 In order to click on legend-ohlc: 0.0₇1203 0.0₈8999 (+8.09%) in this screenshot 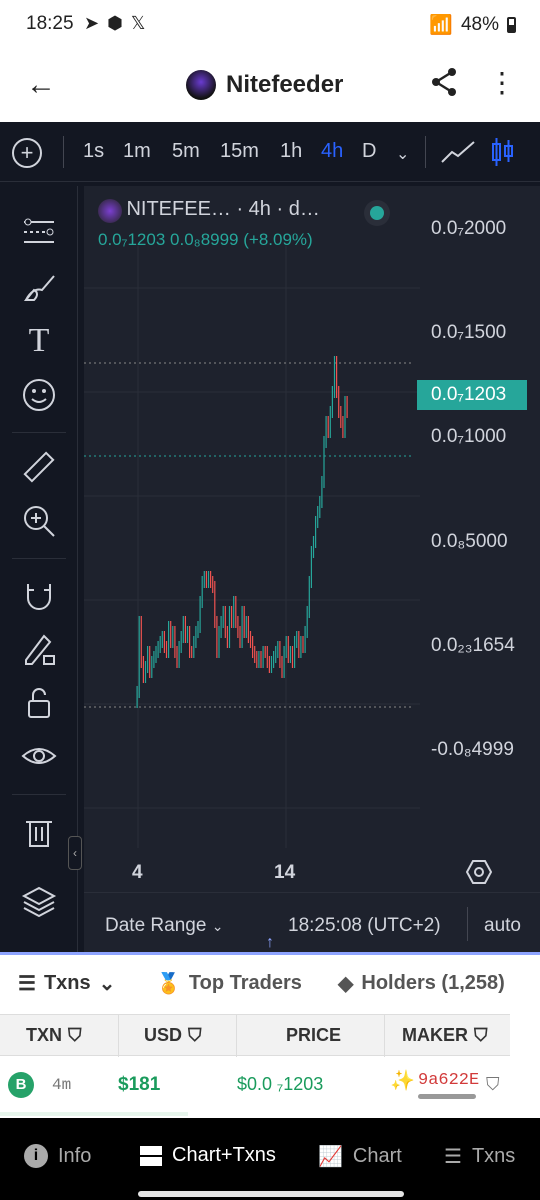, I will do `click(205, 239)`.